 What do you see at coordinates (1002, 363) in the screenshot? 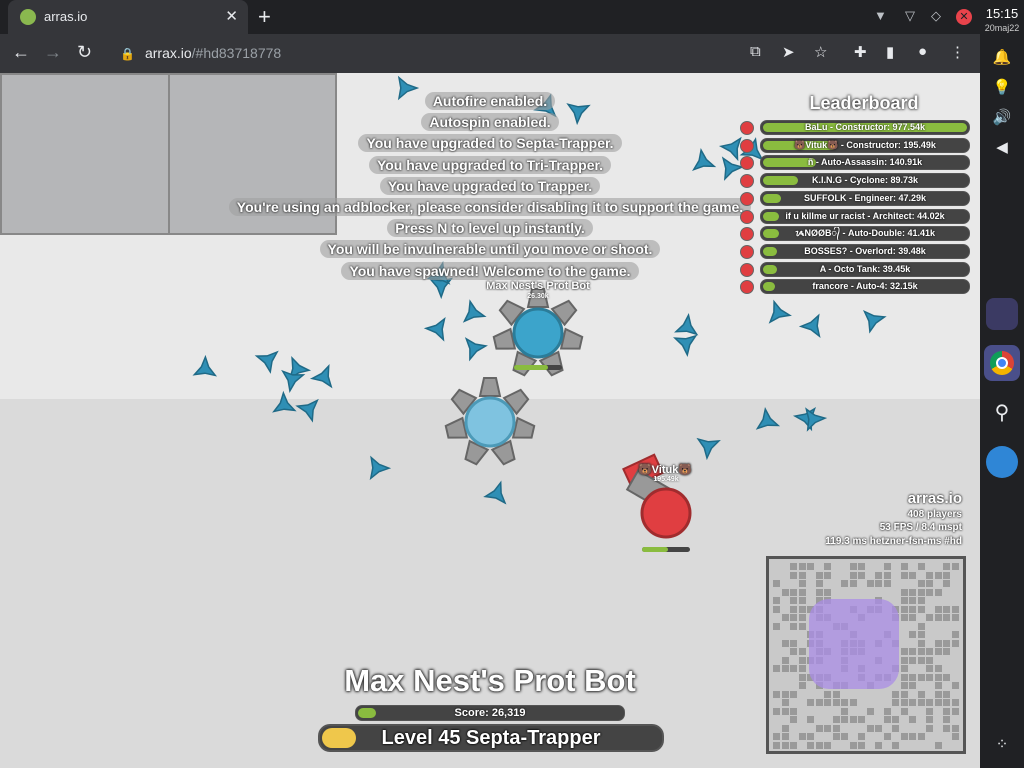
I see `chrome-dock-icon` at bounding box center [1002, 363].